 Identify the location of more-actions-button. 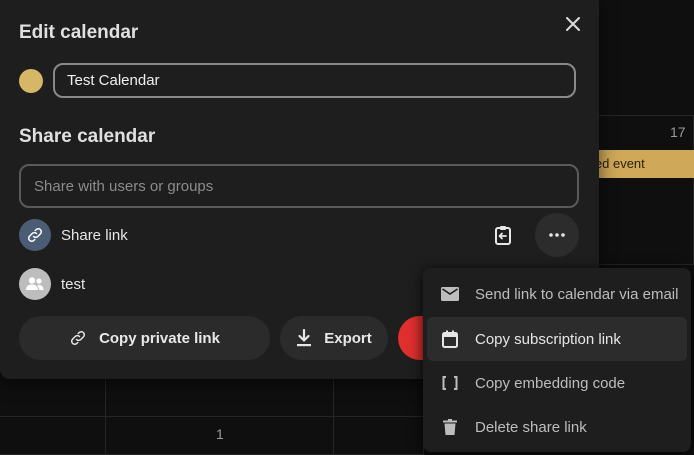
(557, 235).